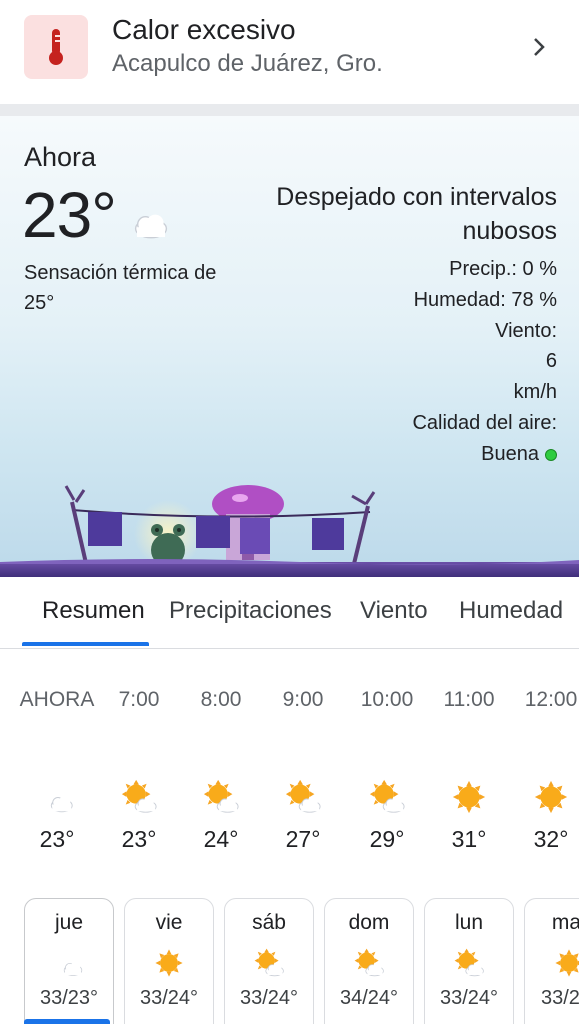 Image resolution: width=579 pixels, height=1024 pixels. Describe the element at coordinates (269, 922) in the screenshot. I see `day-name: sáb` at that location.